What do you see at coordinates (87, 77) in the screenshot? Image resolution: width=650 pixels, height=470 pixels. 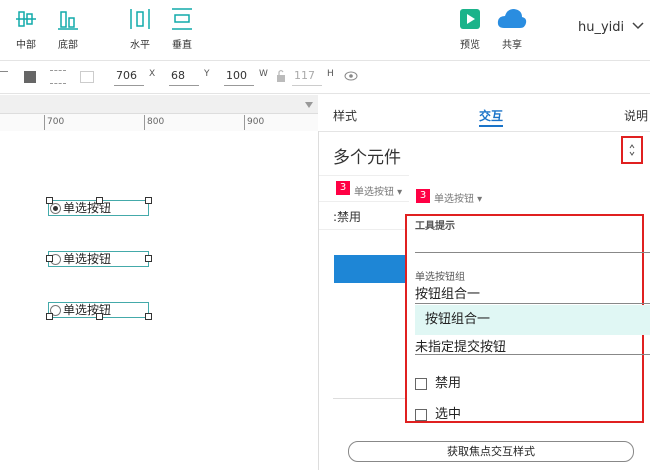 I see `corner-icon` at bounding box center [87, 77].